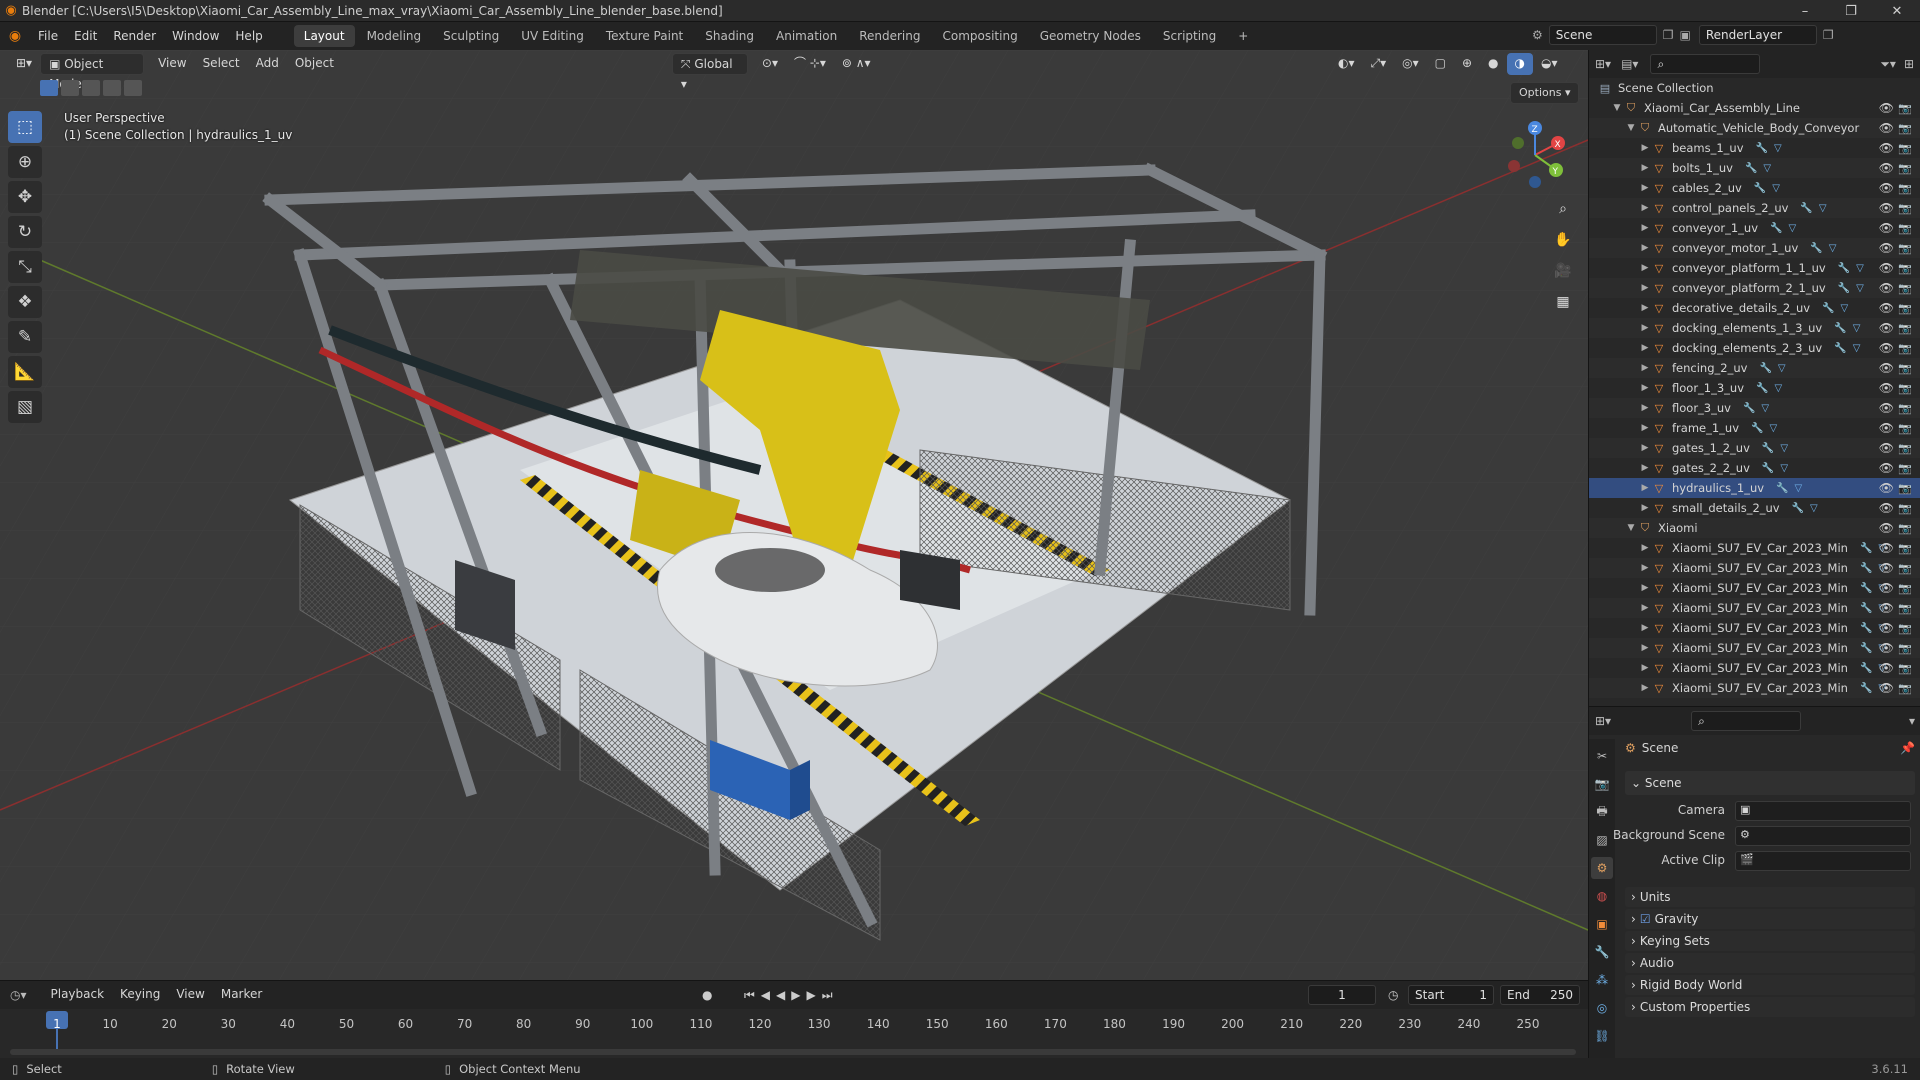  Describe the element at coordinates (1602, 812) in the screenshot. I see `output-tab-icon: 🖶` at that location.